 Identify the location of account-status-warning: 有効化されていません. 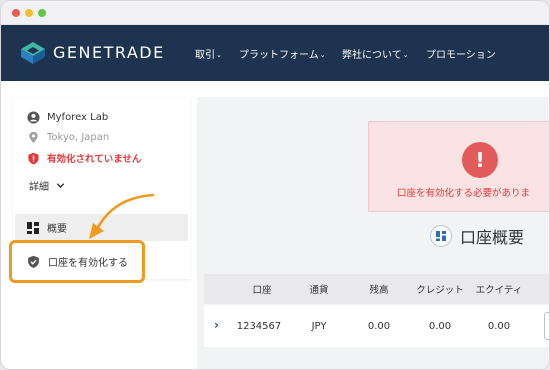
(94, 159).